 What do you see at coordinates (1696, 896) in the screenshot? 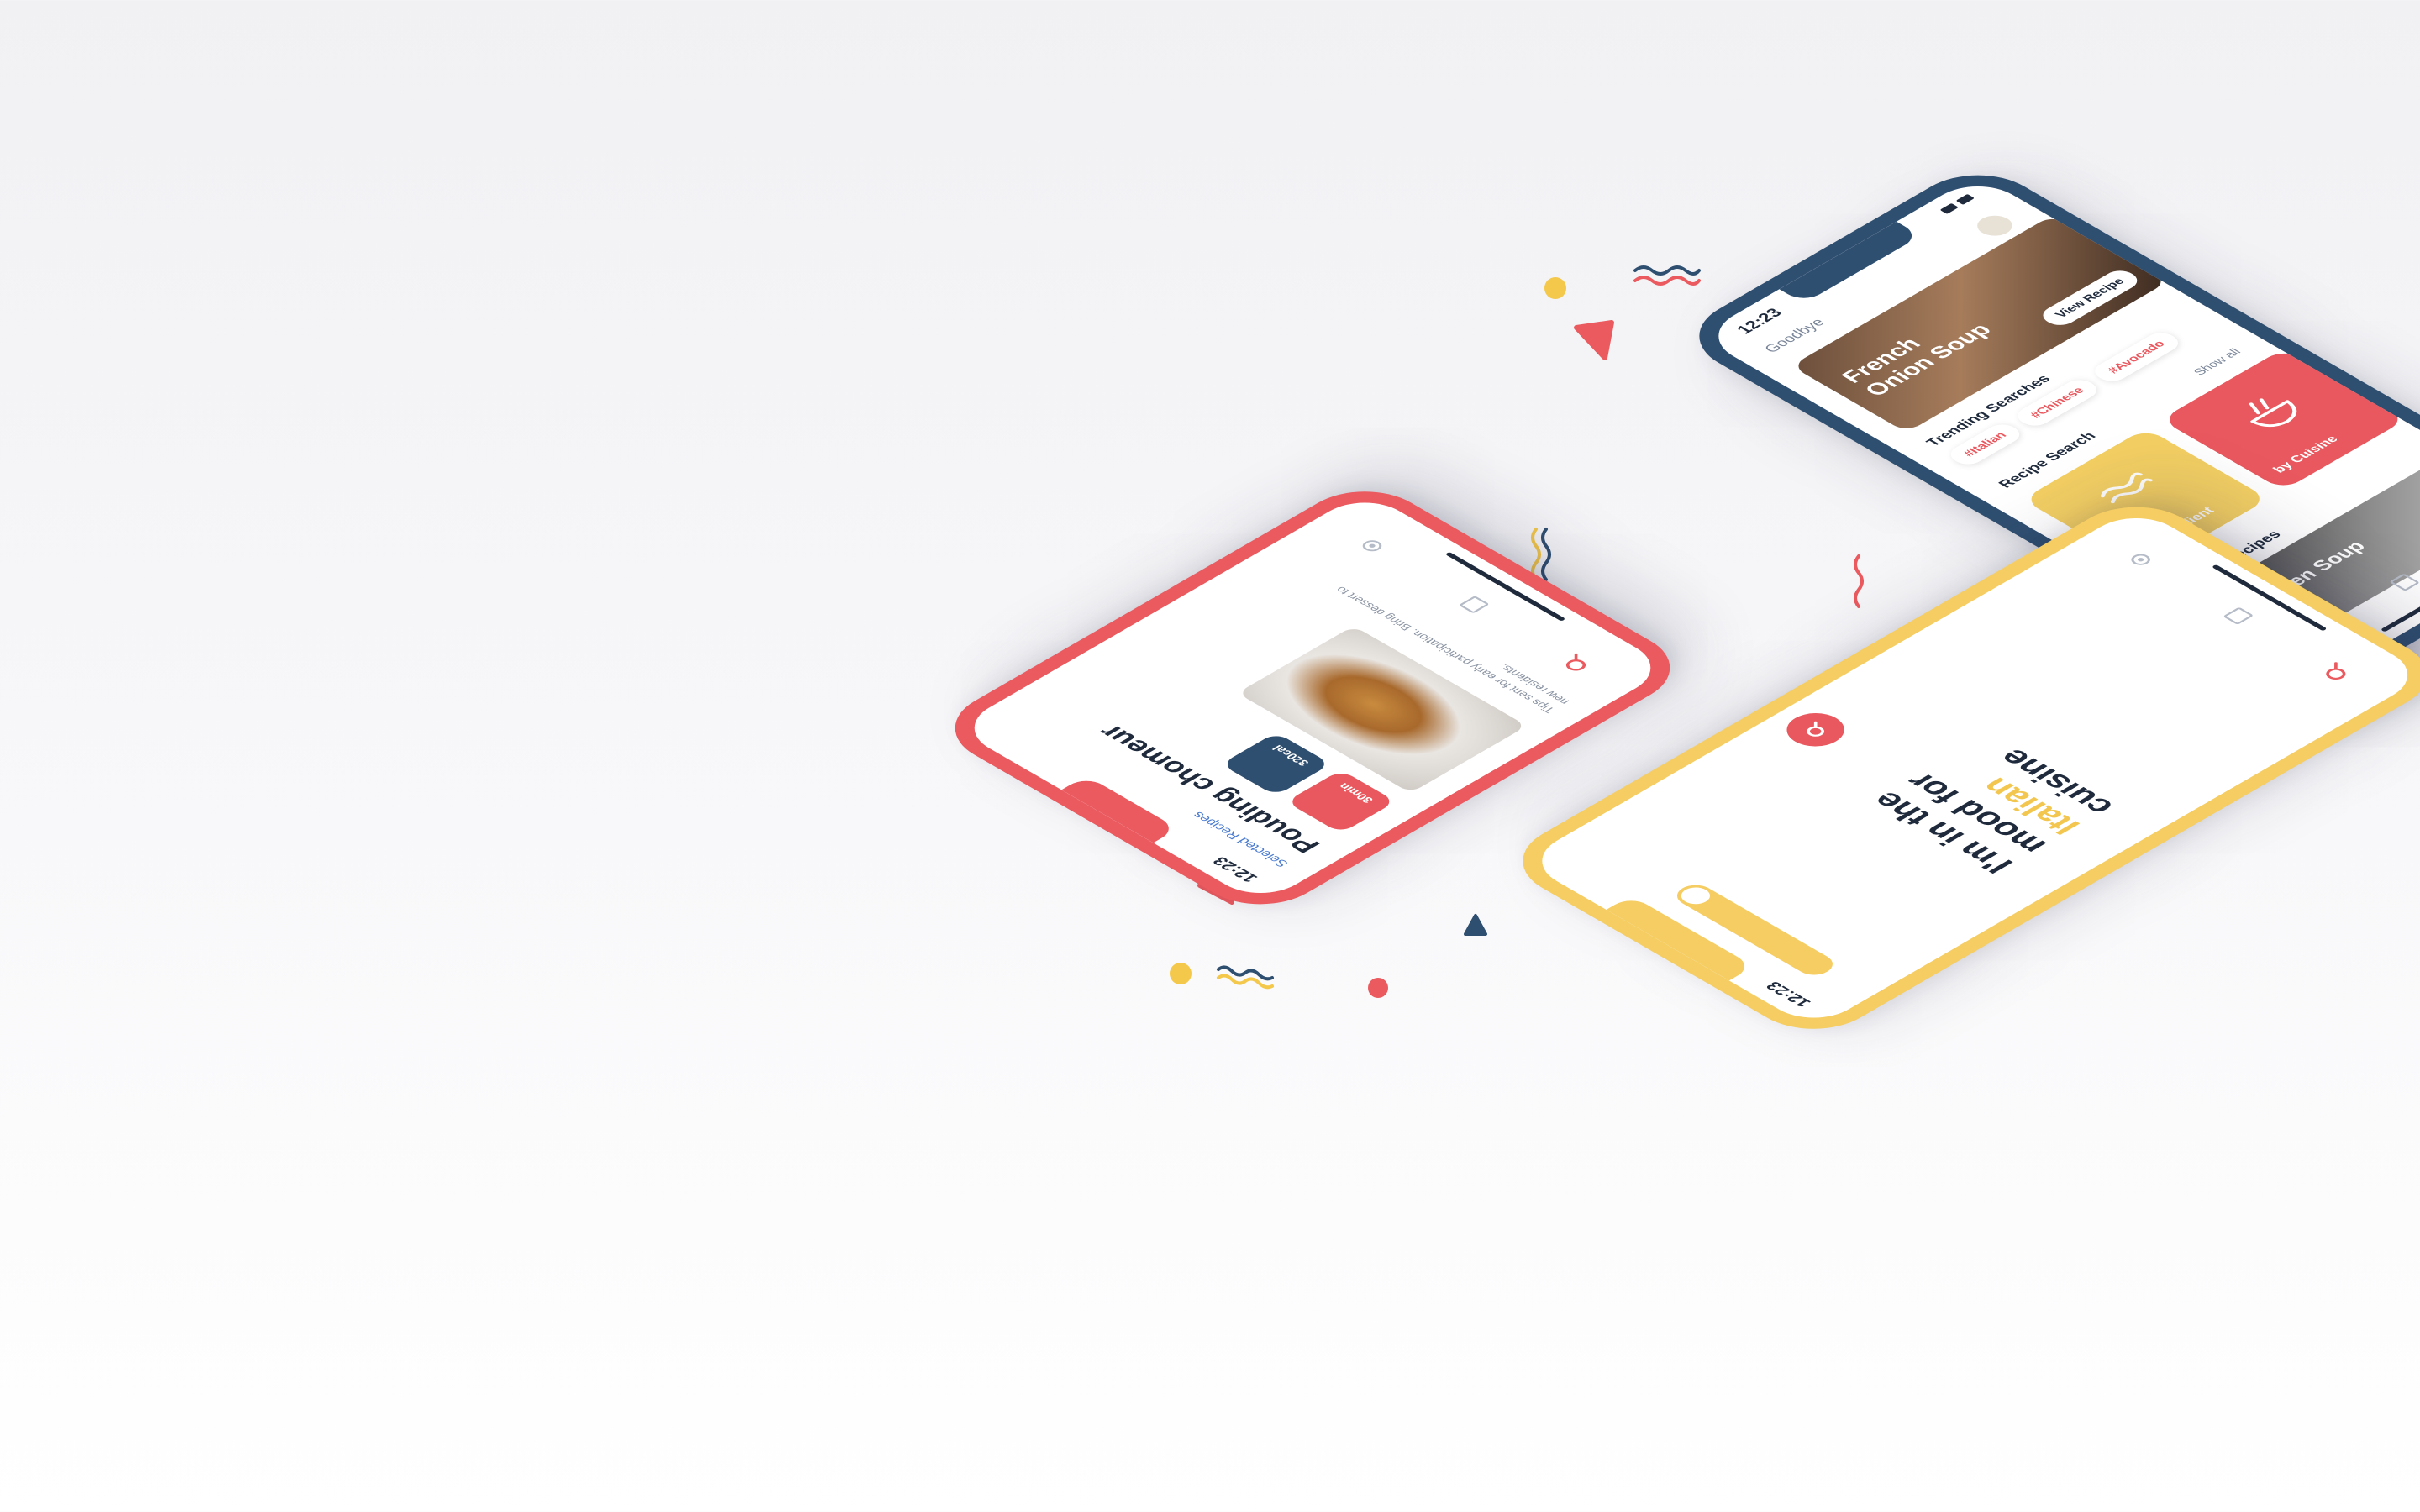
I see `toggle-knob` at bounding box center [1696, 896].